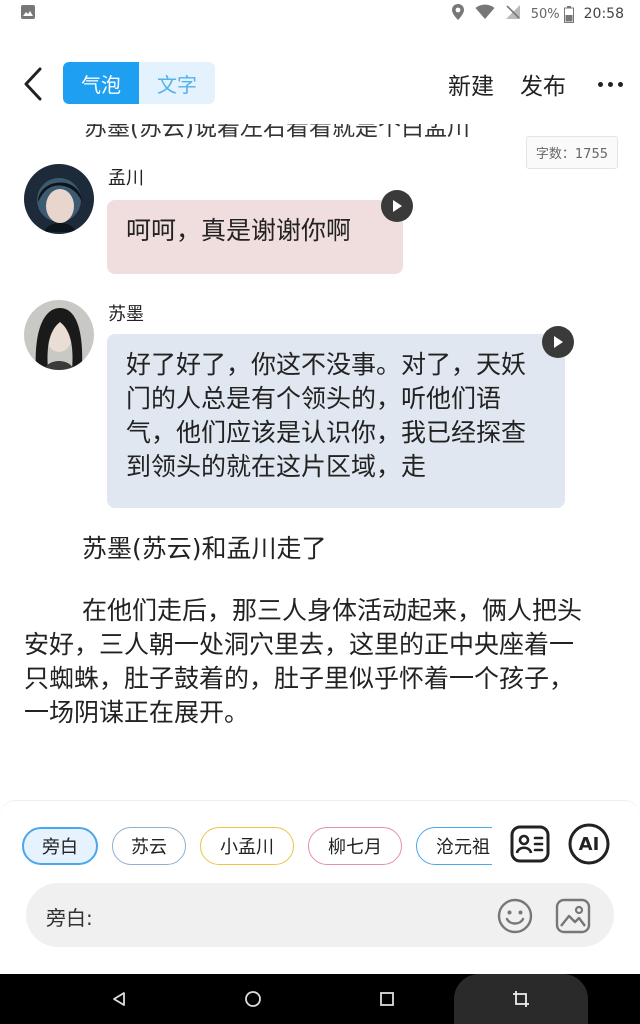 This screenshot has height=1024, width=640. I want to click on mode-toggle: 气泡 文字, so click(139, 83).